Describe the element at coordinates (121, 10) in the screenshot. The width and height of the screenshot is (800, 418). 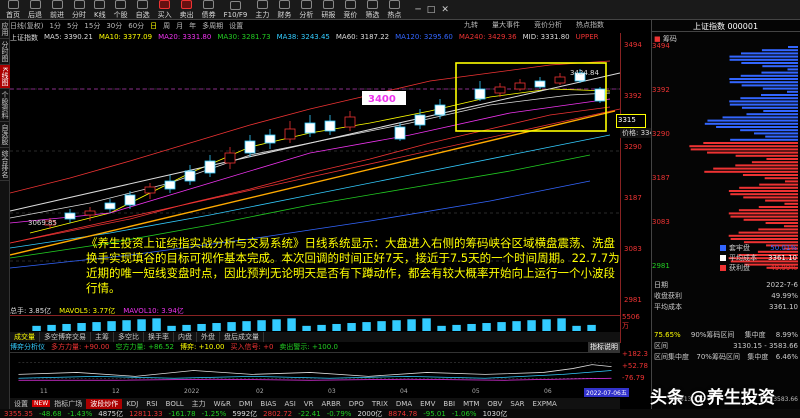
I see `toolbar-item-5: 个股` at that location.